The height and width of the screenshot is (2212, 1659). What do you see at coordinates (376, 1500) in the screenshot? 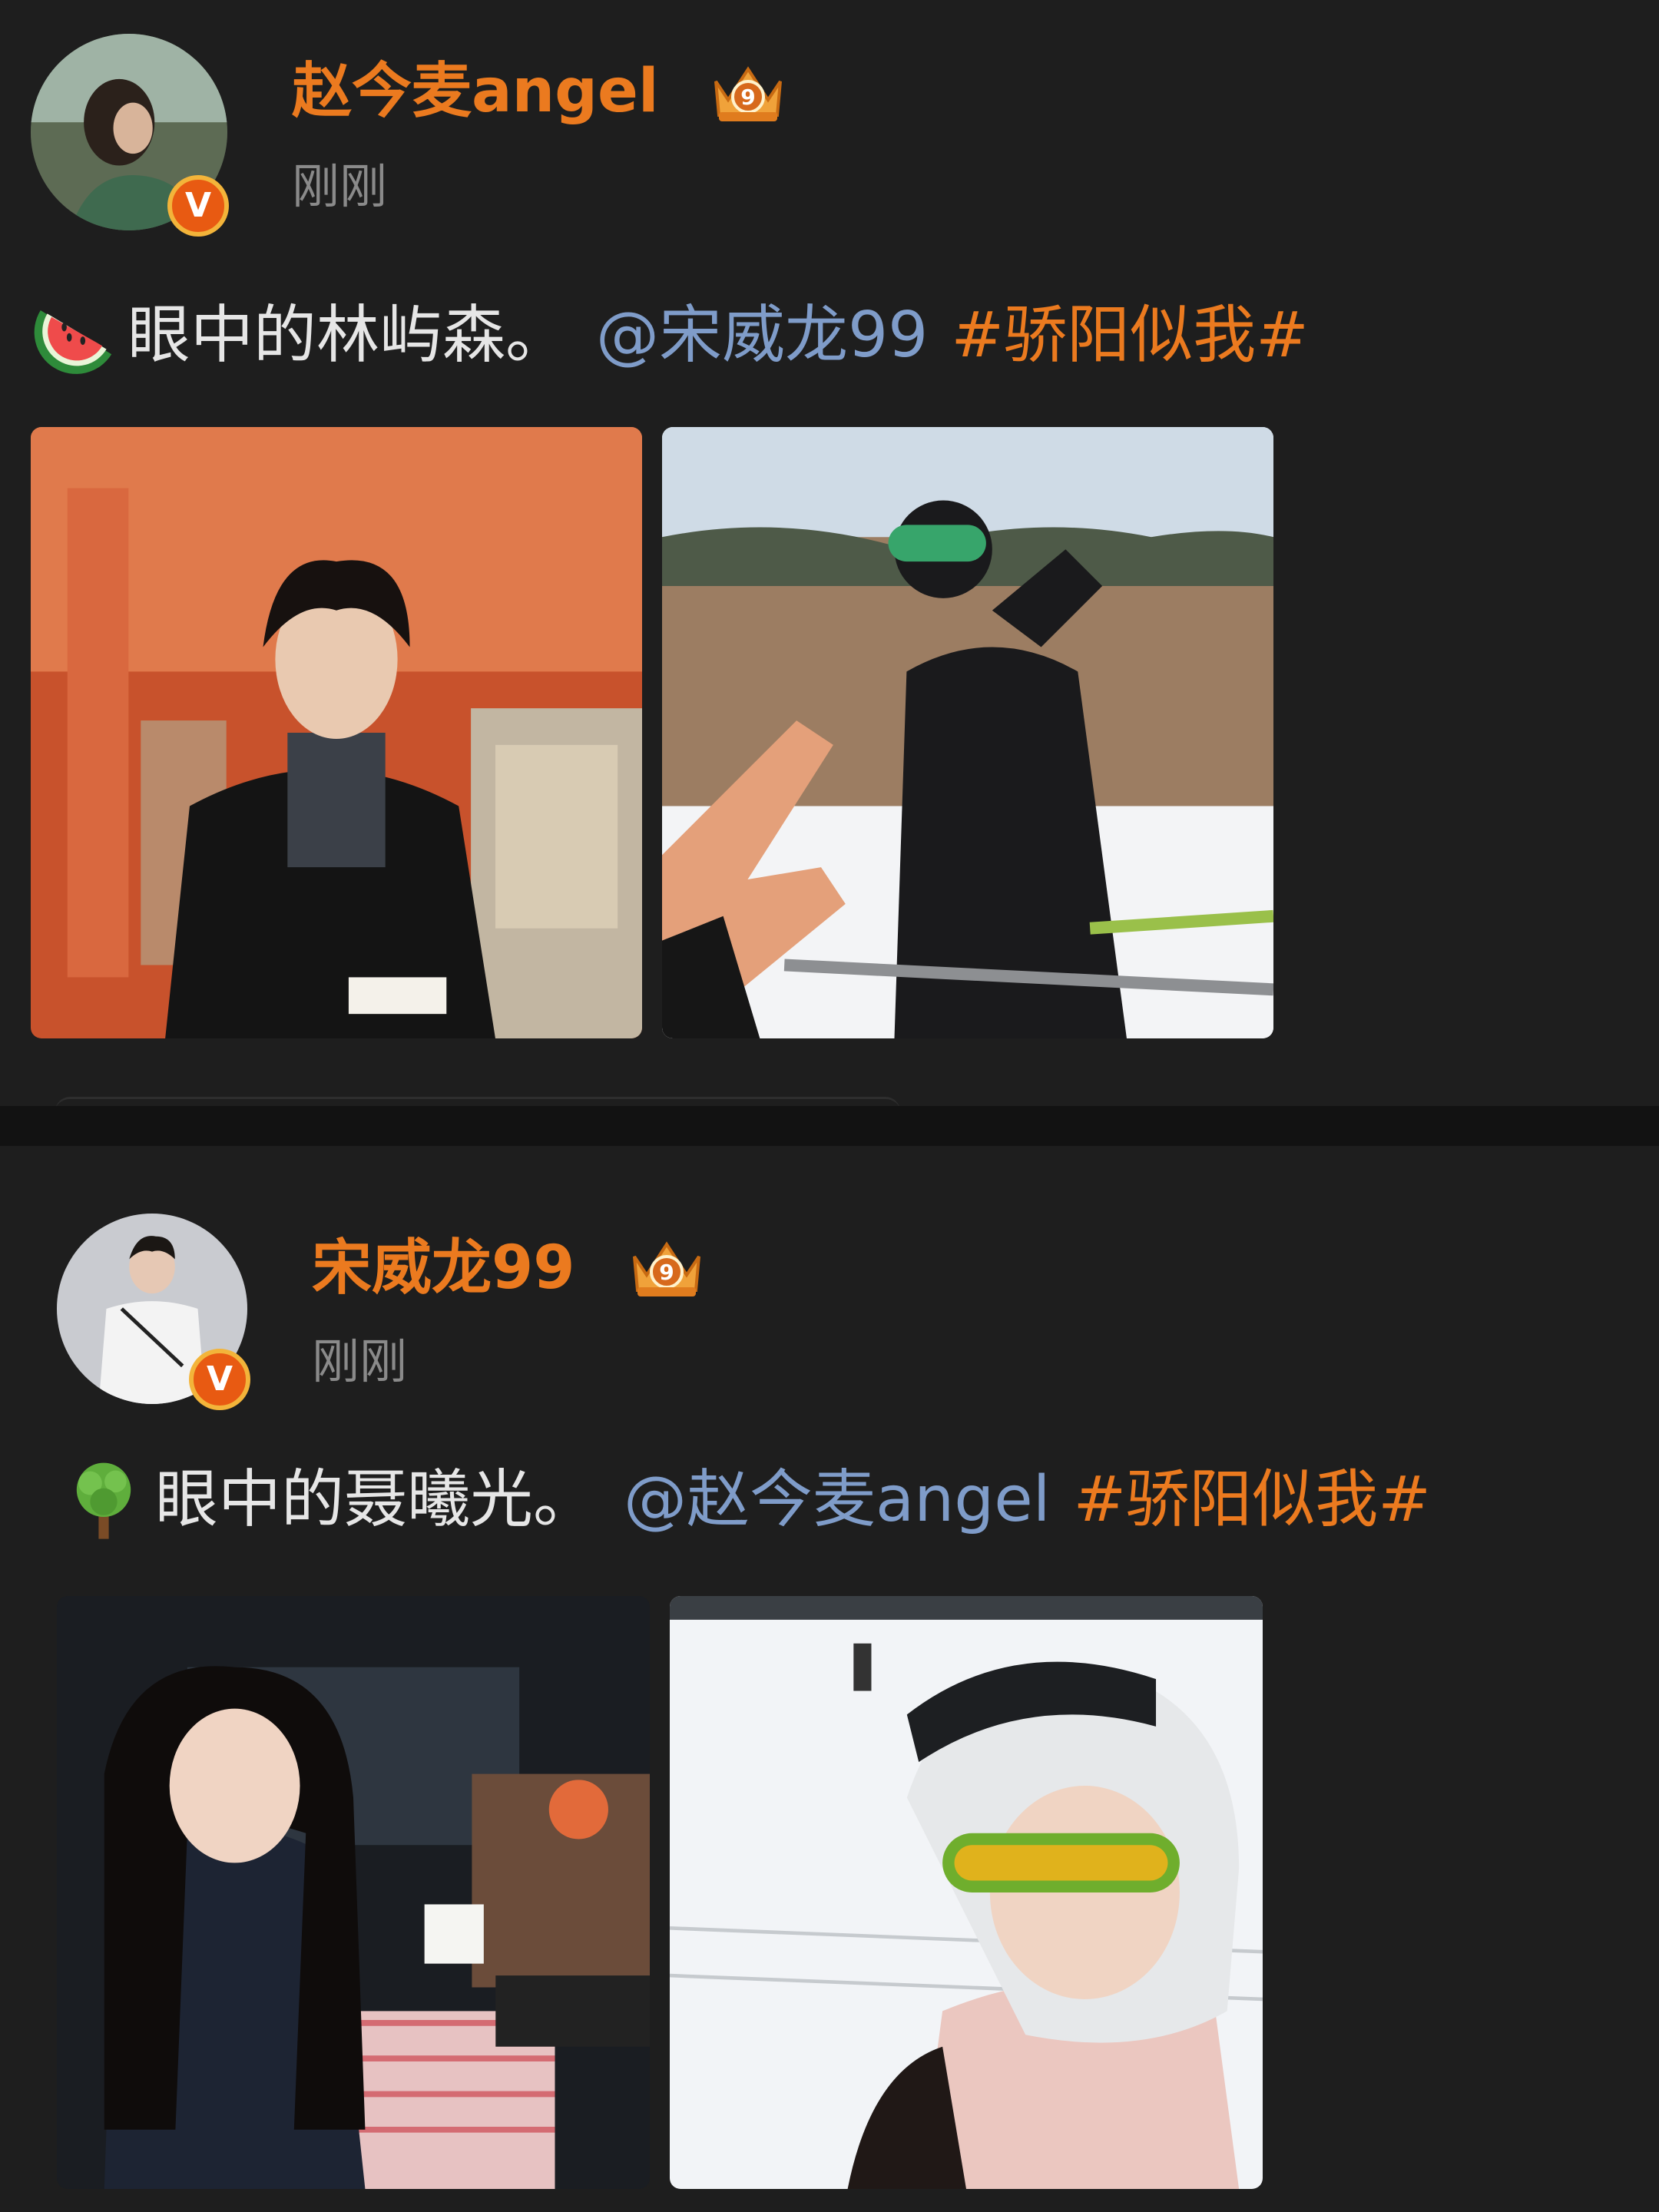
I see `caption-text: 眼中的聂曦光。` at bounding box center [376, 1500].